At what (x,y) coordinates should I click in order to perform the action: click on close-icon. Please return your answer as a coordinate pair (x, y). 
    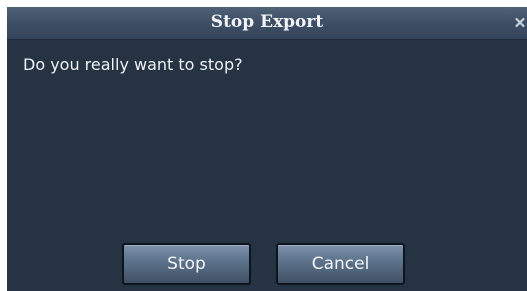
    Looking at the image, I should click on (520, 22).